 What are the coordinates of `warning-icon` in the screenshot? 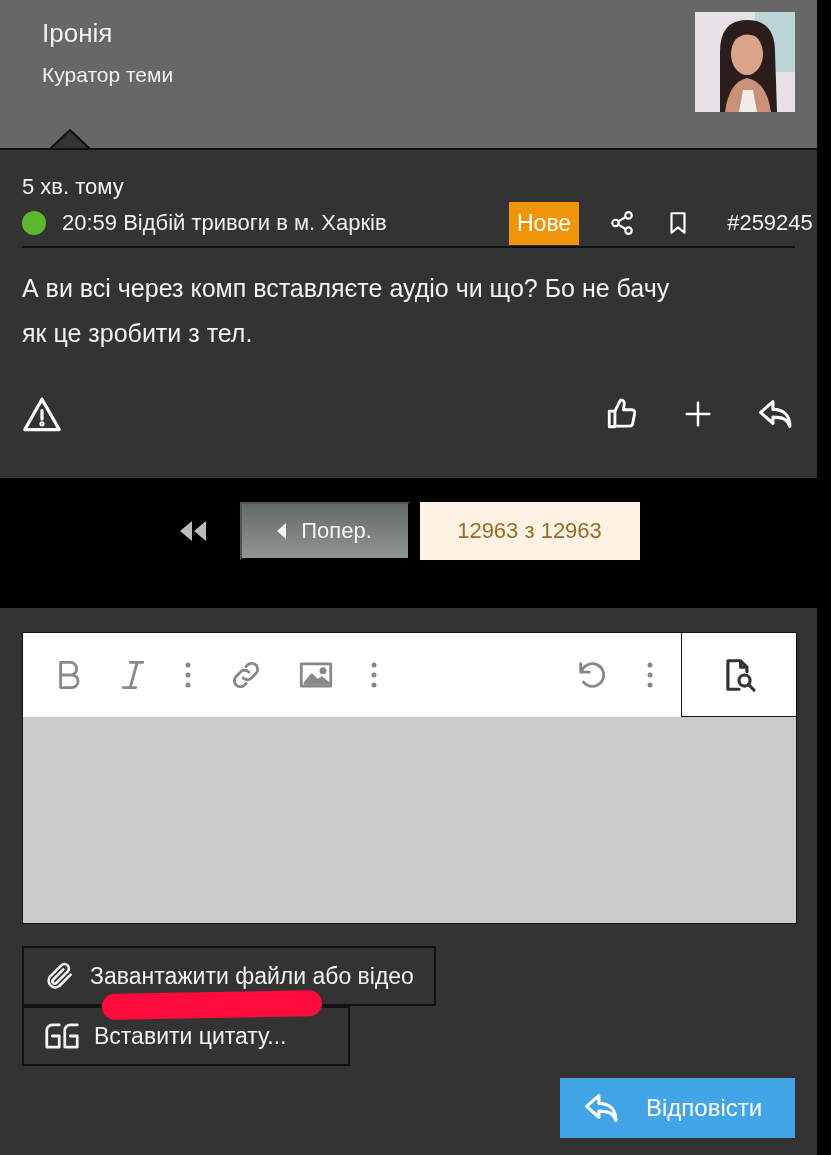 It's located at (42, 414).